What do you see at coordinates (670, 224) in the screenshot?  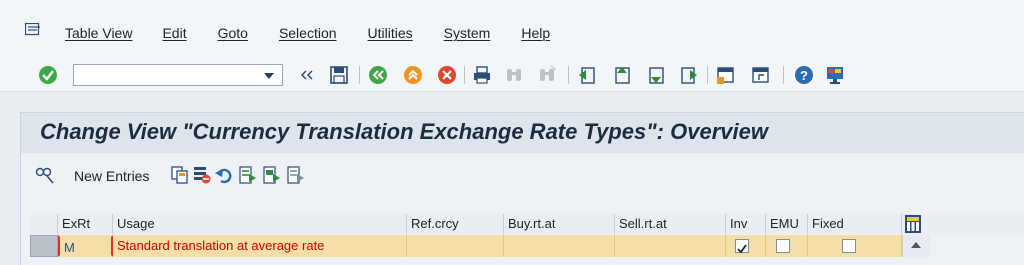 I see `column-header-sell-rt-at: Sell.rt.at` at bounding box center [670, 224].